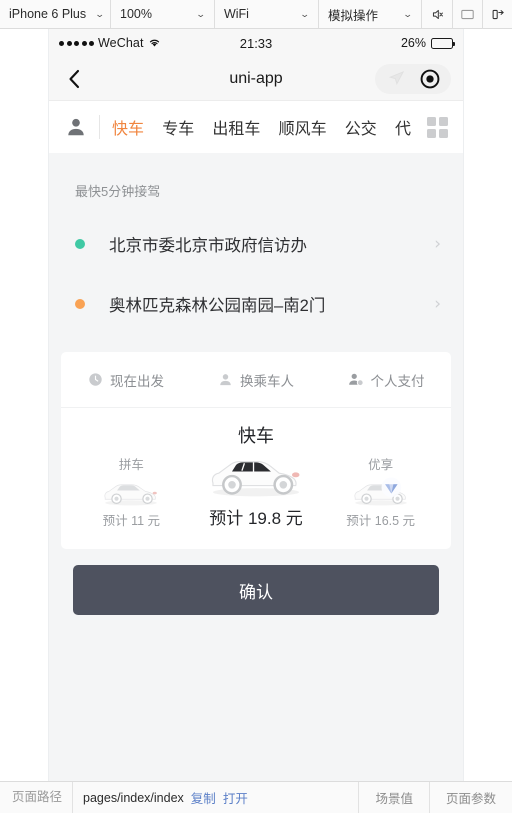 The height and width of the screenshot is (813, 512). Describe the element at coordinates (203, 797) in the screenshot. I see `copy-link: 复制` at that location.